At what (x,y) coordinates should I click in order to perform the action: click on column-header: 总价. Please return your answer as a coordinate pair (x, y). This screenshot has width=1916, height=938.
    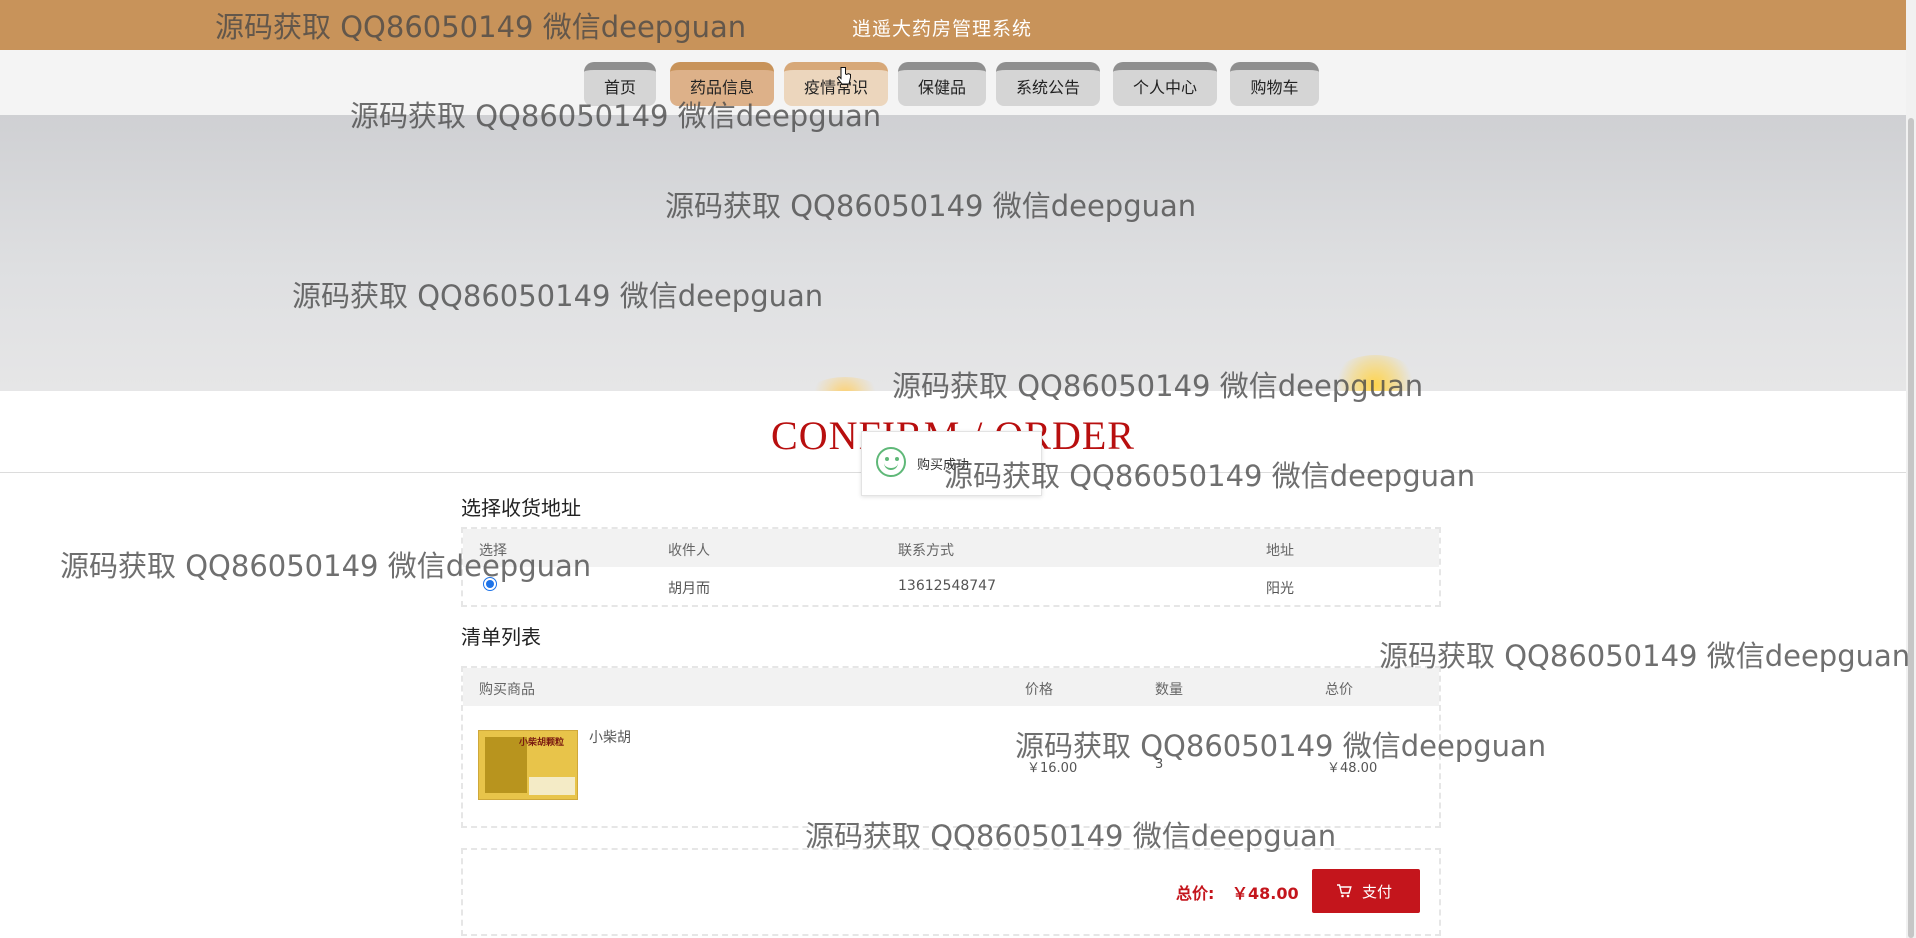
    Looking at the image, I should click on (1339, 690).